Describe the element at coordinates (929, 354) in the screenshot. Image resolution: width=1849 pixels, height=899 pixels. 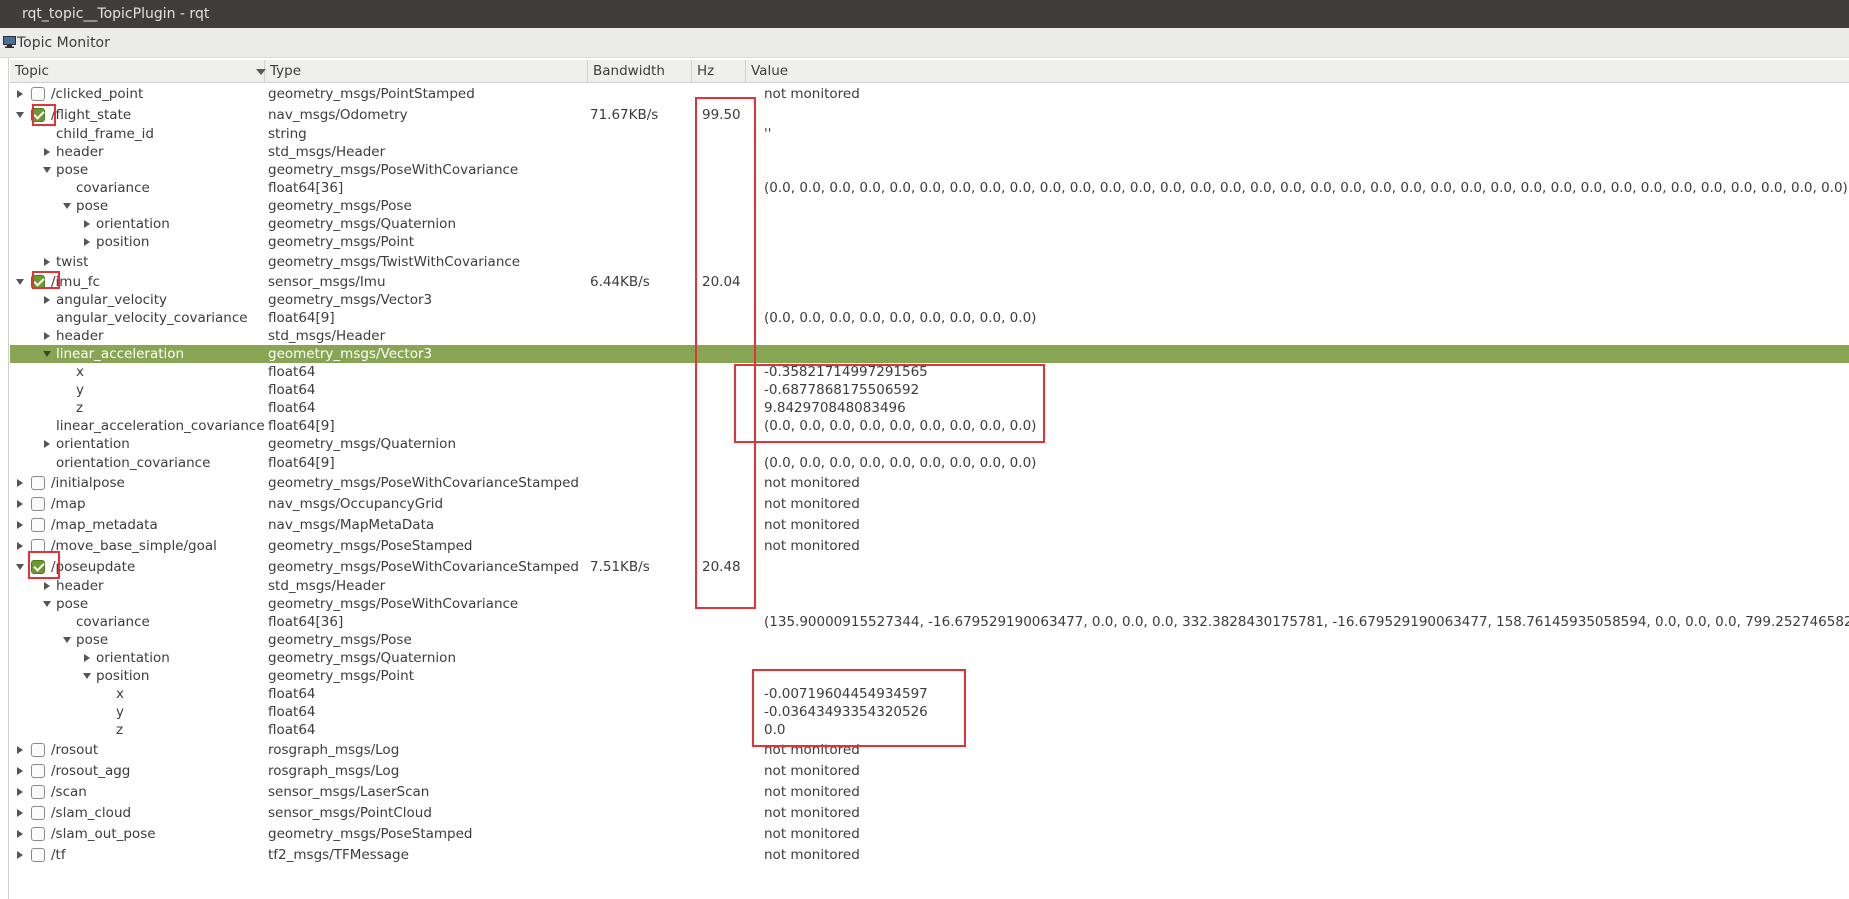
I see `tree-row: linear_acceleration geometry_msgs/Vector3` at that location.